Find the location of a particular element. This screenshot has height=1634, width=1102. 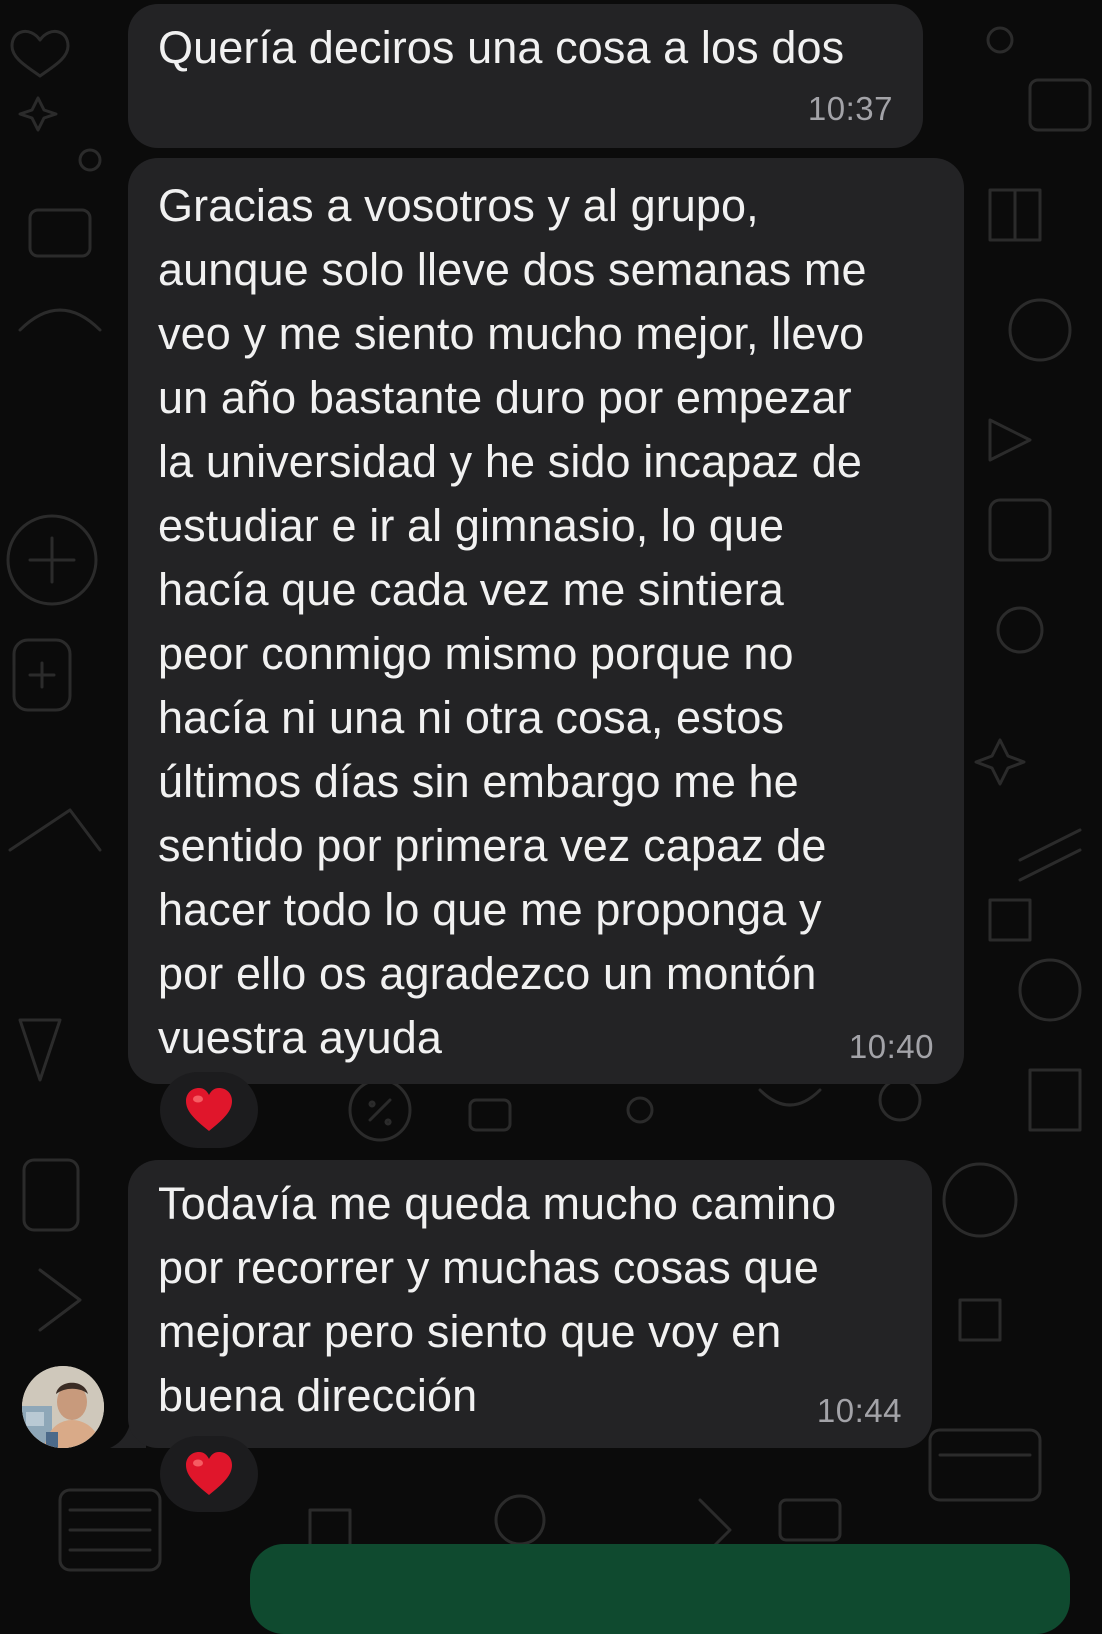

message-timestamp: 10:44 is located at coordinates (859, 1410).